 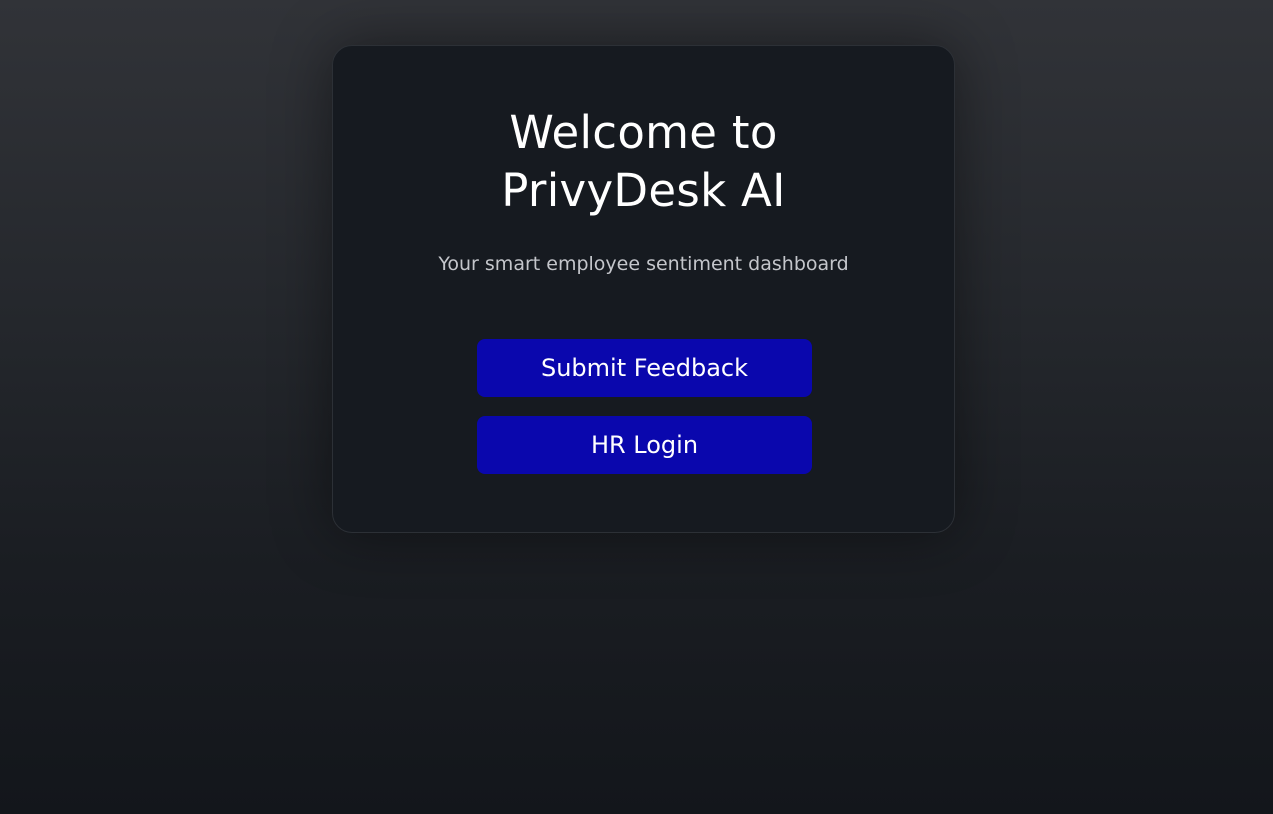 I want to click on title-line-1: Welcome to, so click(x=643, y=132).